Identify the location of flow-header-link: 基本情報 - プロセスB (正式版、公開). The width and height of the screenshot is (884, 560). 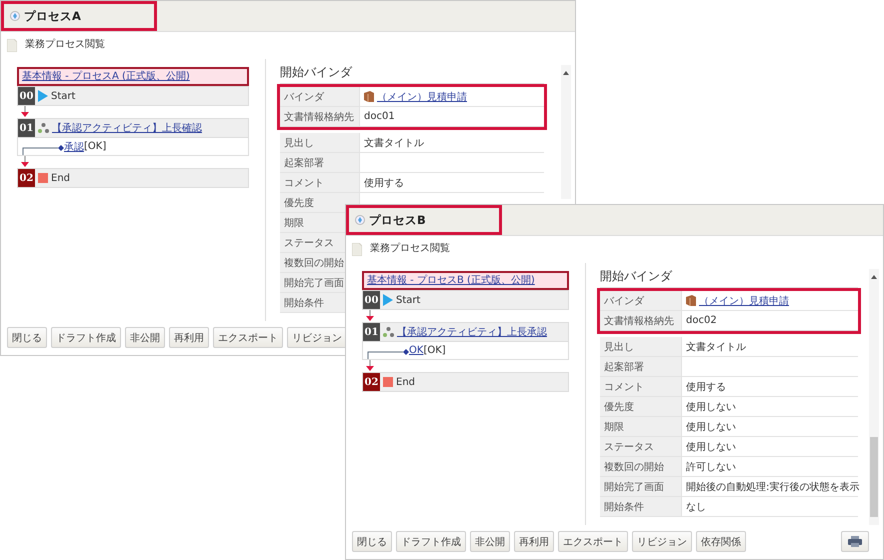
(465, 280).